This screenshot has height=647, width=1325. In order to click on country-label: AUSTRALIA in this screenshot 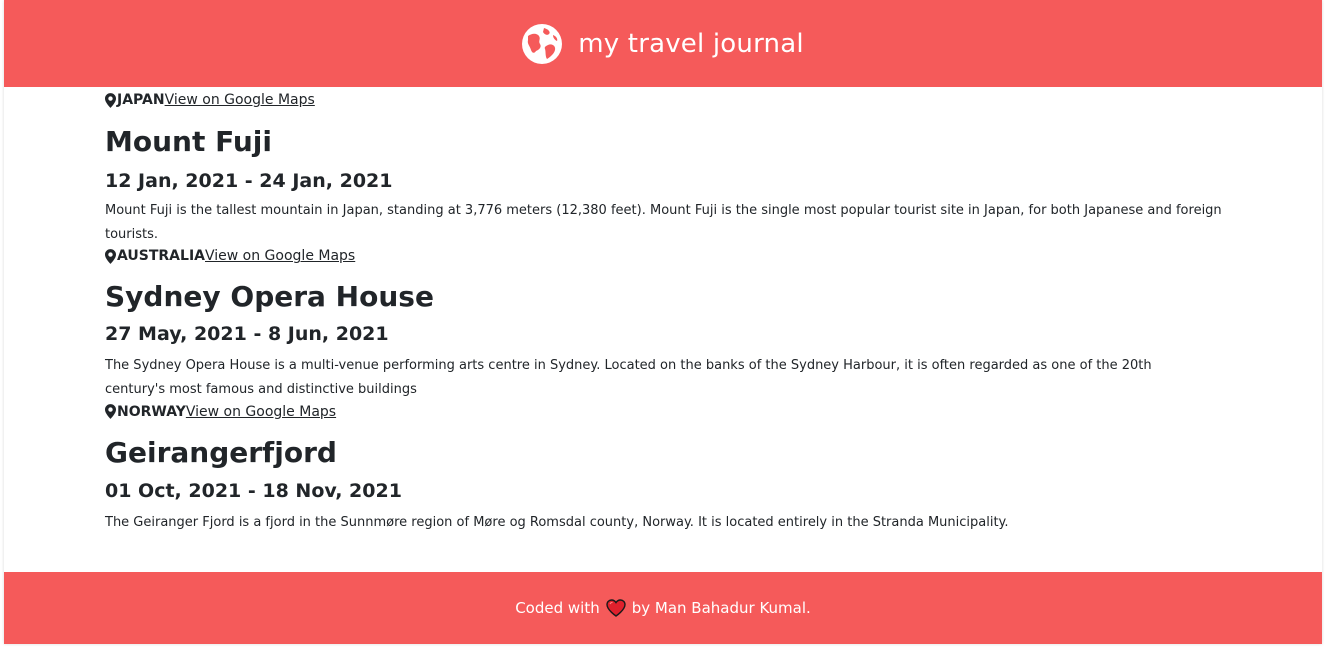, I will do `click(161, 256)`.